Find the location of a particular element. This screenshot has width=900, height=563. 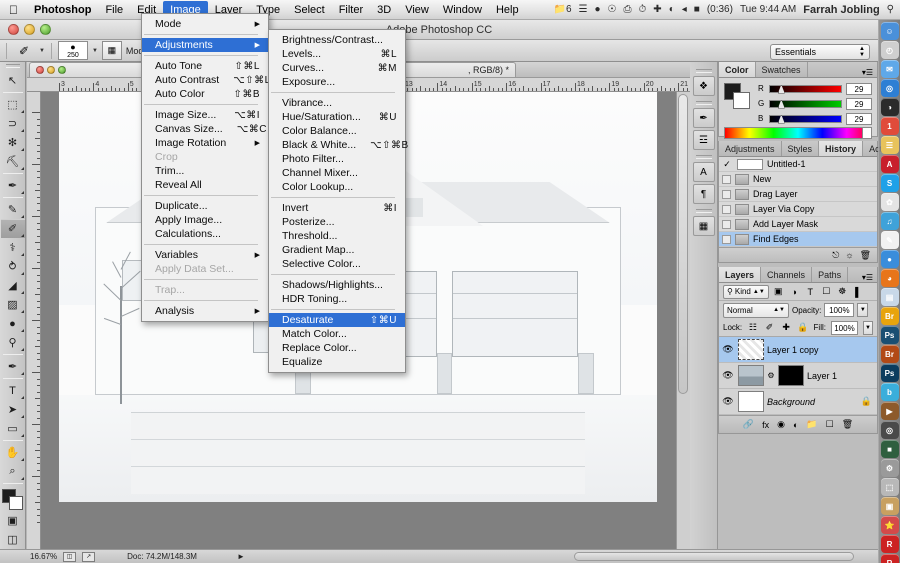

timeline-panel-icon: ▦ is located at coordinates (703, 226).